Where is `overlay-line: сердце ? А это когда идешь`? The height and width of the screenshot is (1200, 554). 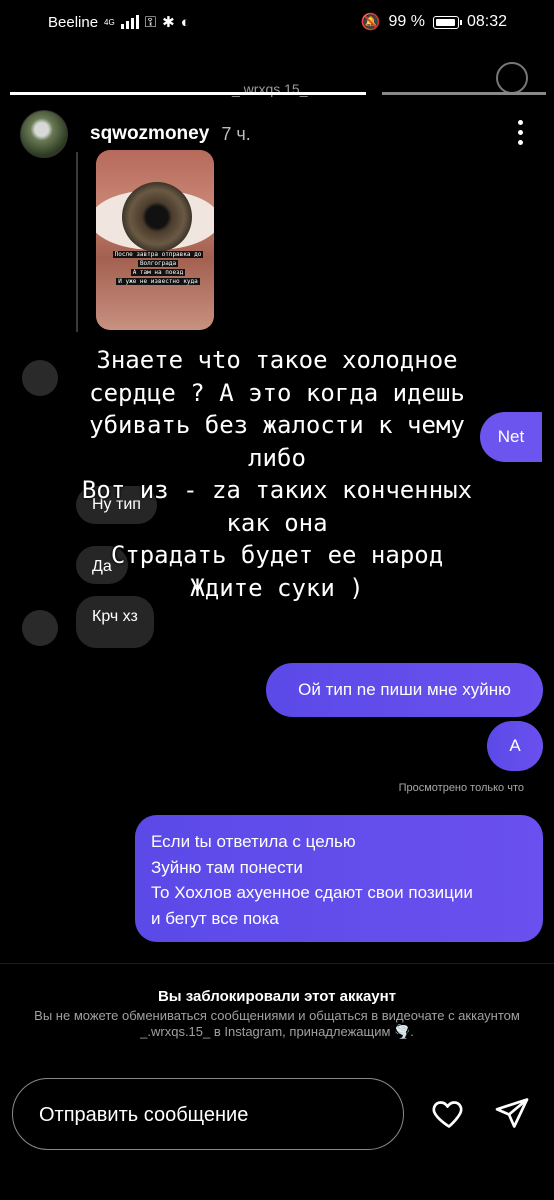 overlay-line: сердце ? А это когда идешь is located at coordinates (277, 392).